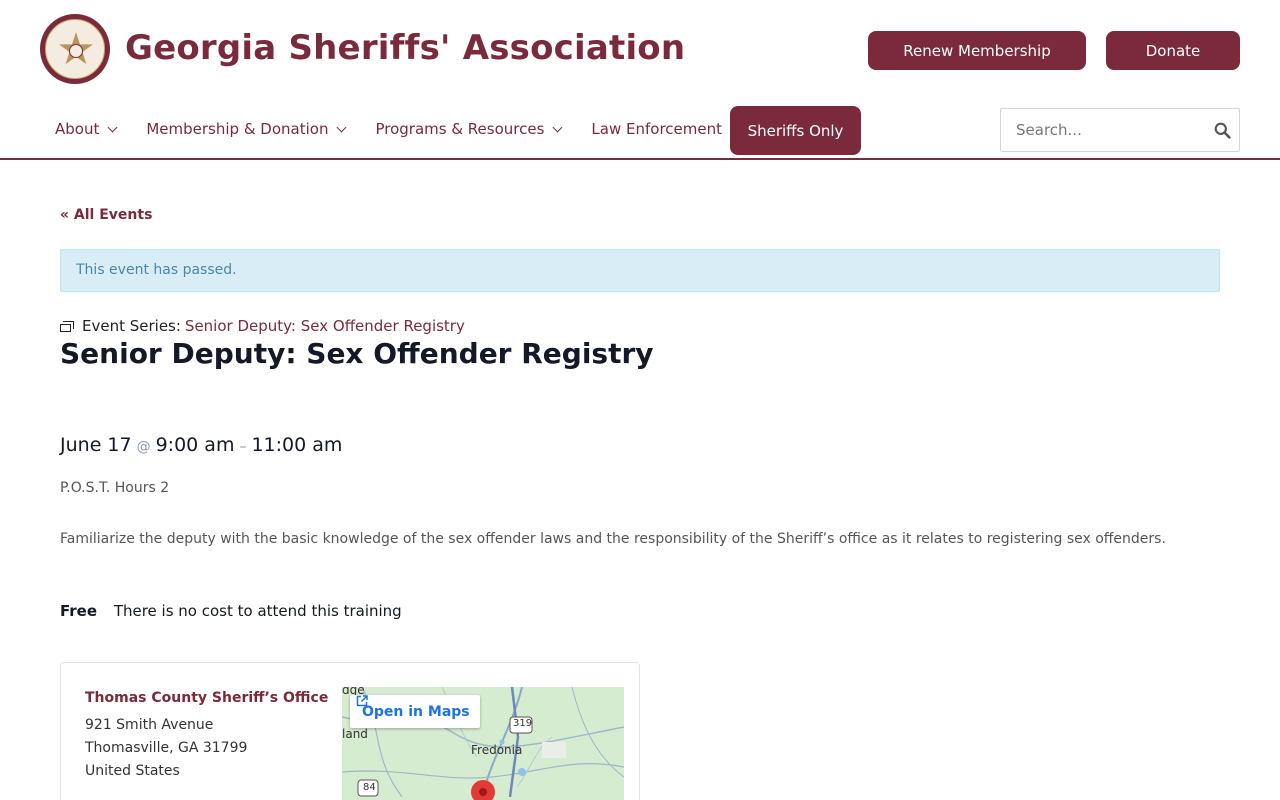  I want to click on cost-text: There is no cost to attend this training, so click(257, 611).